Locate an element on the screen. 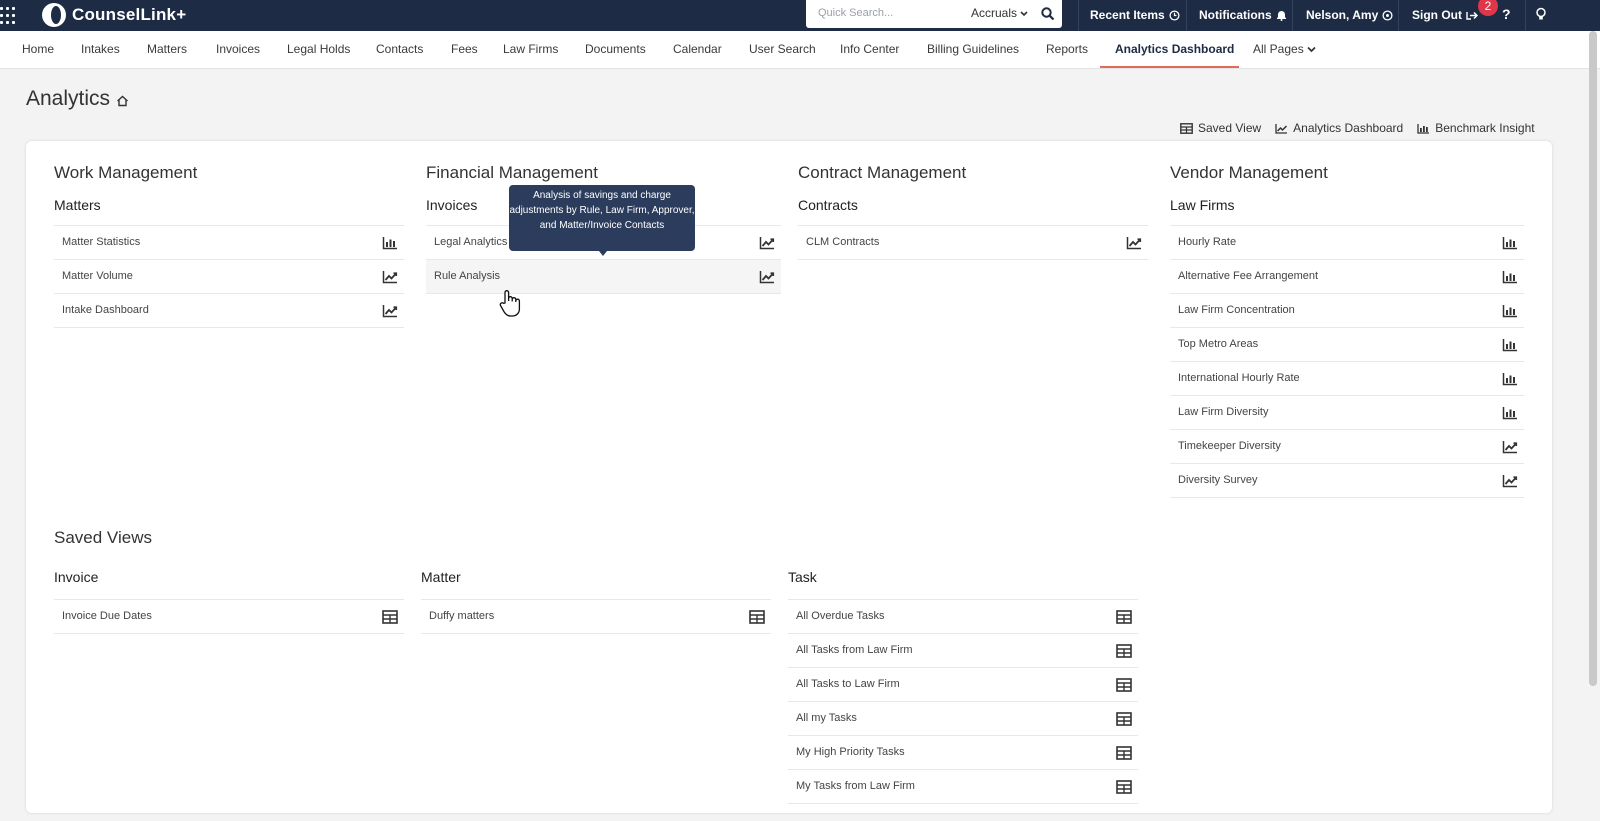 This screenshot has width=1600, height=821. home-icon is located at coordinates (122, 101).